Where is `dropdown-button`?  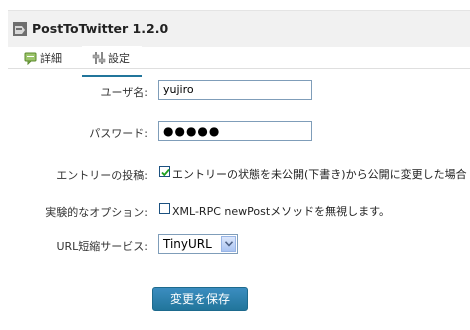
dropdown-button is located at coordinates (228, 244).